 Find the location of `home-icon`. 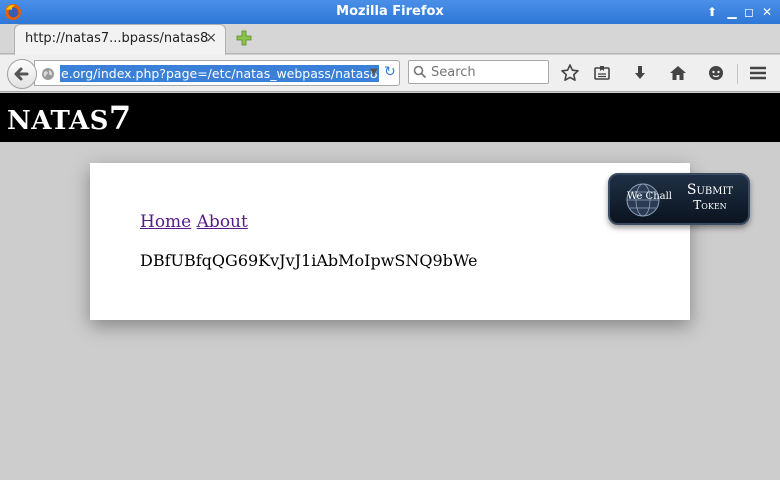

home-icon is located at coordinates (678, 73).